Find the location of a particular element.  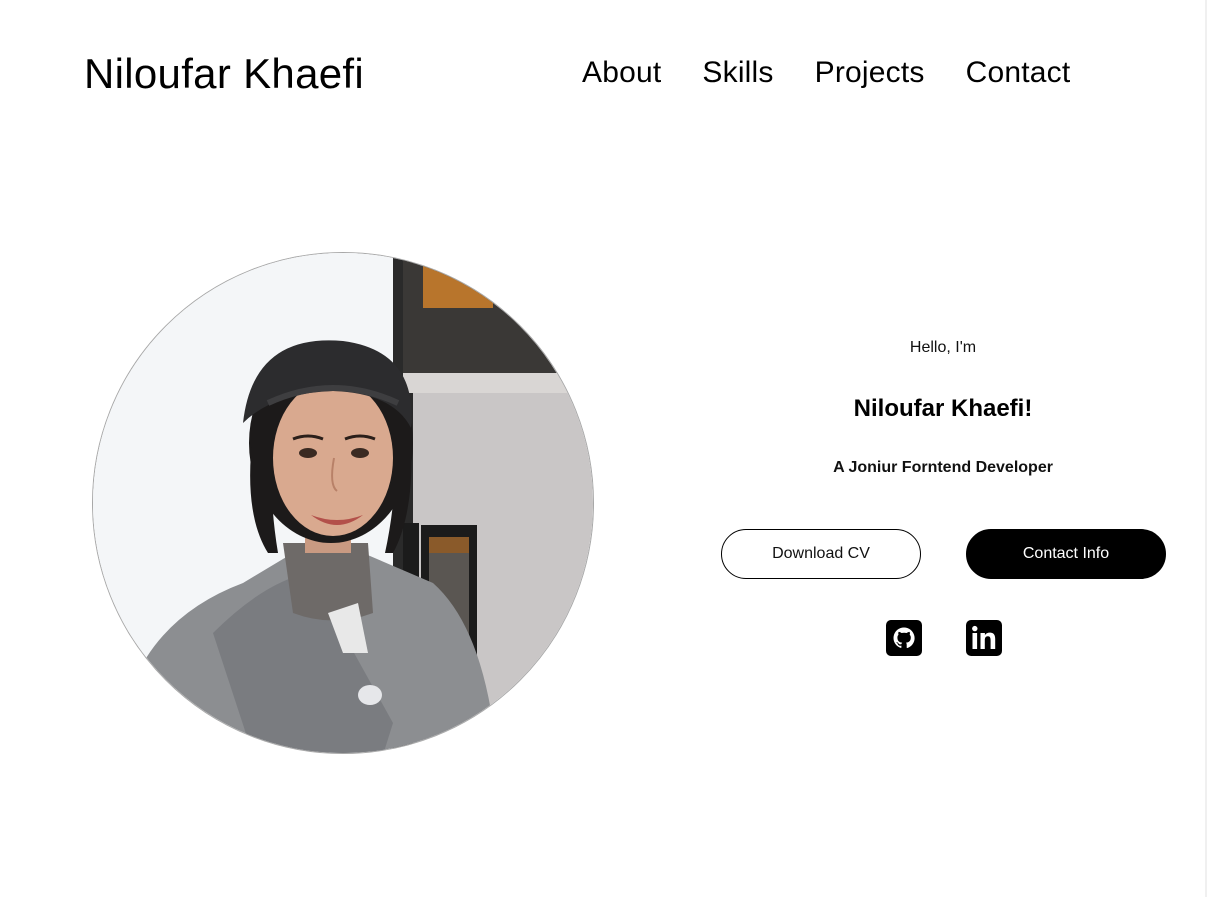

contact-info-button: Contact Info is located at coordinates (1066, 554).